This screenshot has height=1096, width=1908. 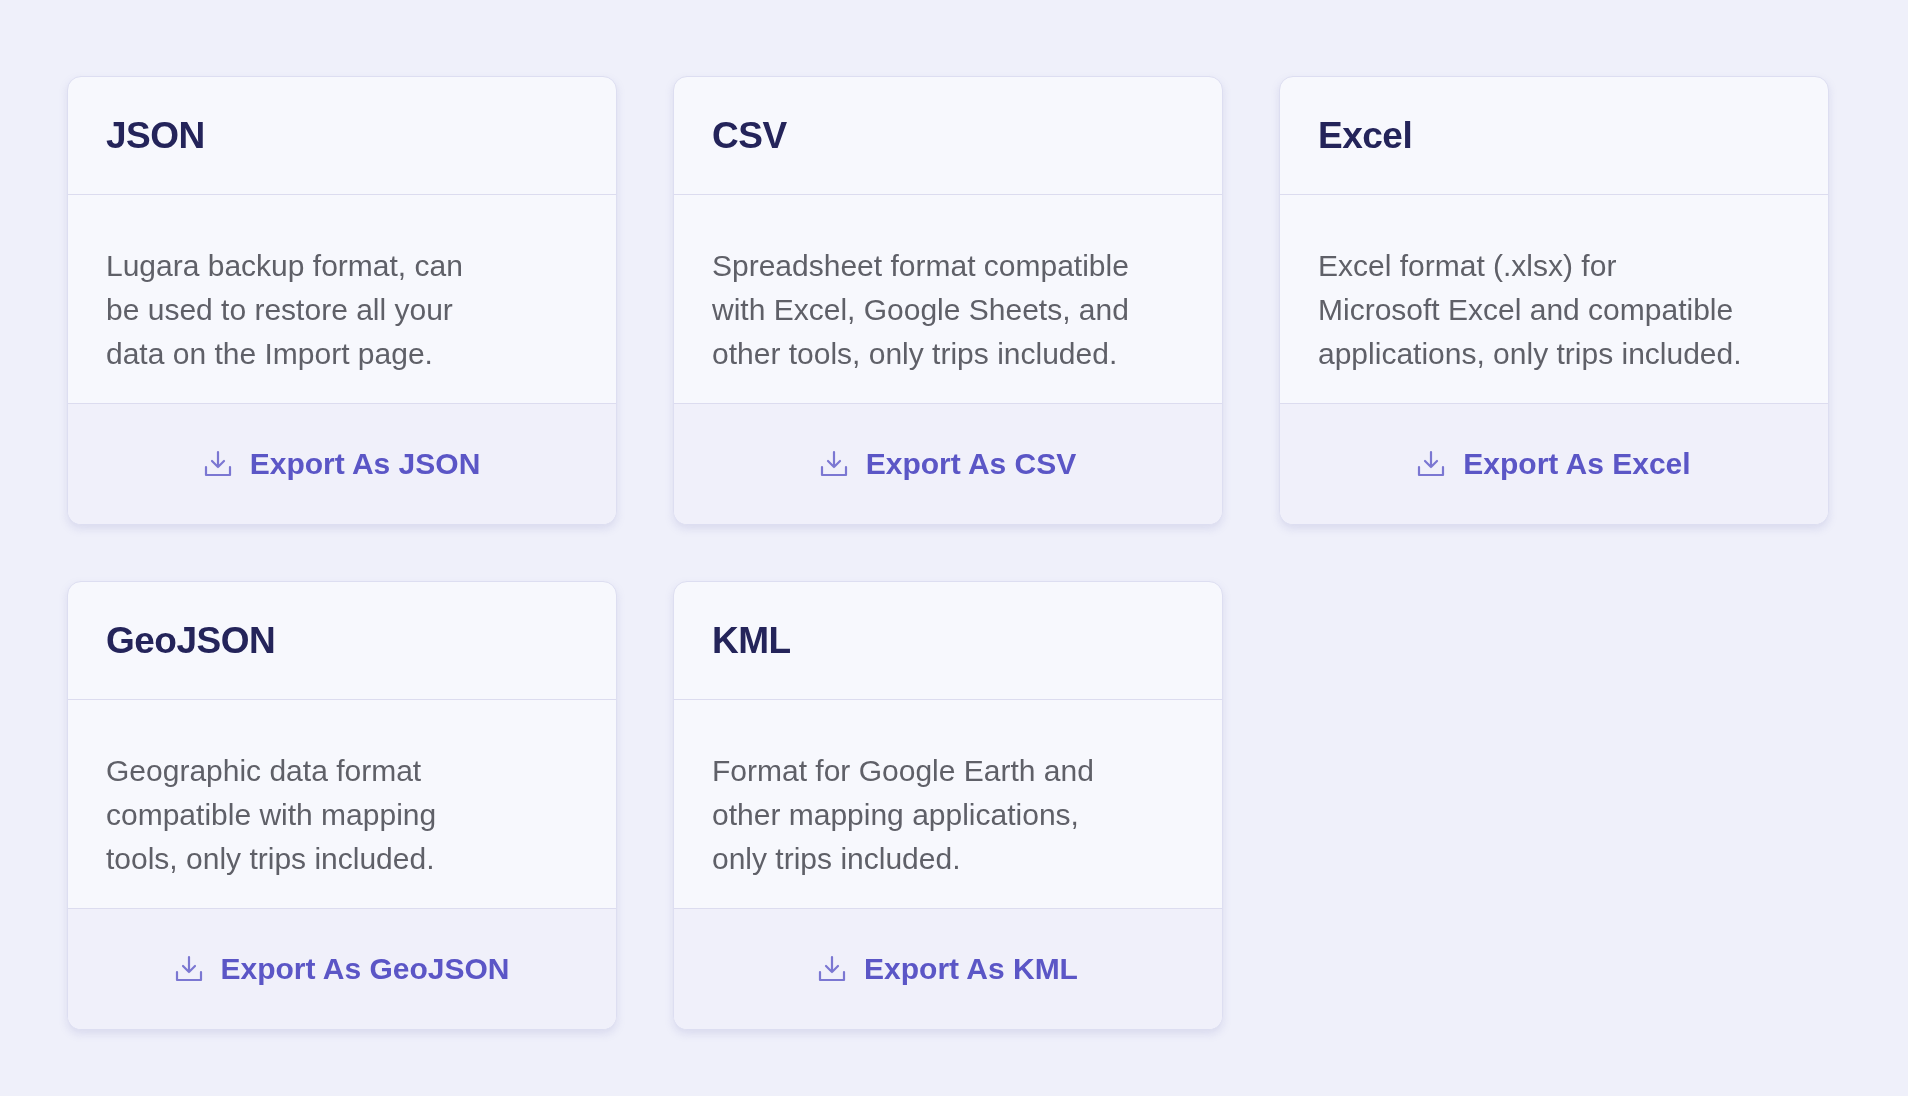 What do you see at coordinates (948, 464) in the screenshot?
I see `export-button: Export As CSV` at bounding box center [948, 464].